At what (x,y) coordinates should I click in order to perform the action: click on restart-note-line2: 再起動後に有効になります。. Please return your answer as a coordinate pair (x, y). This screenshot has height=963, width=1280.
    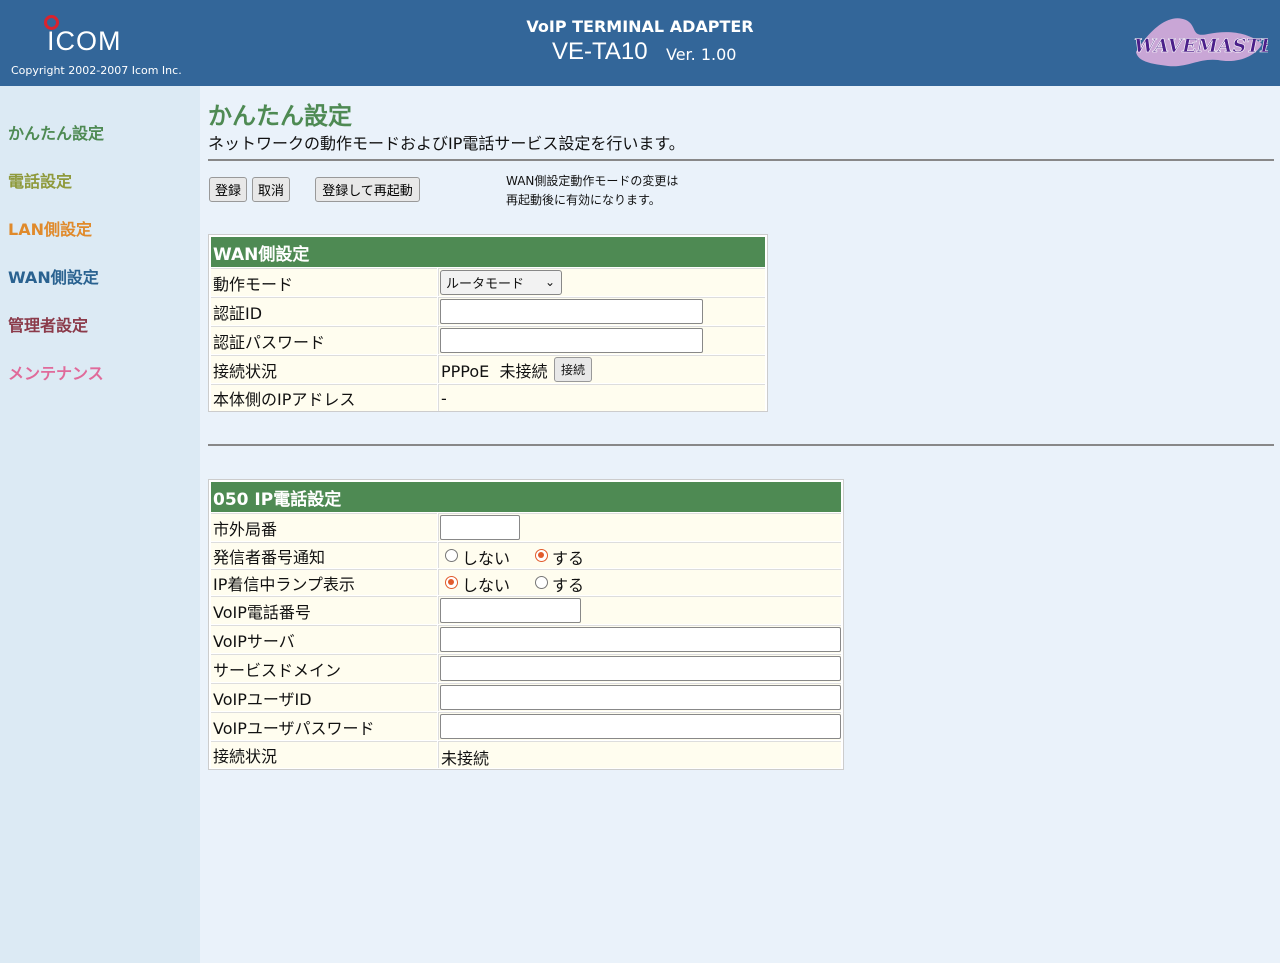
    Looking at the image, I should click on (583, 200).